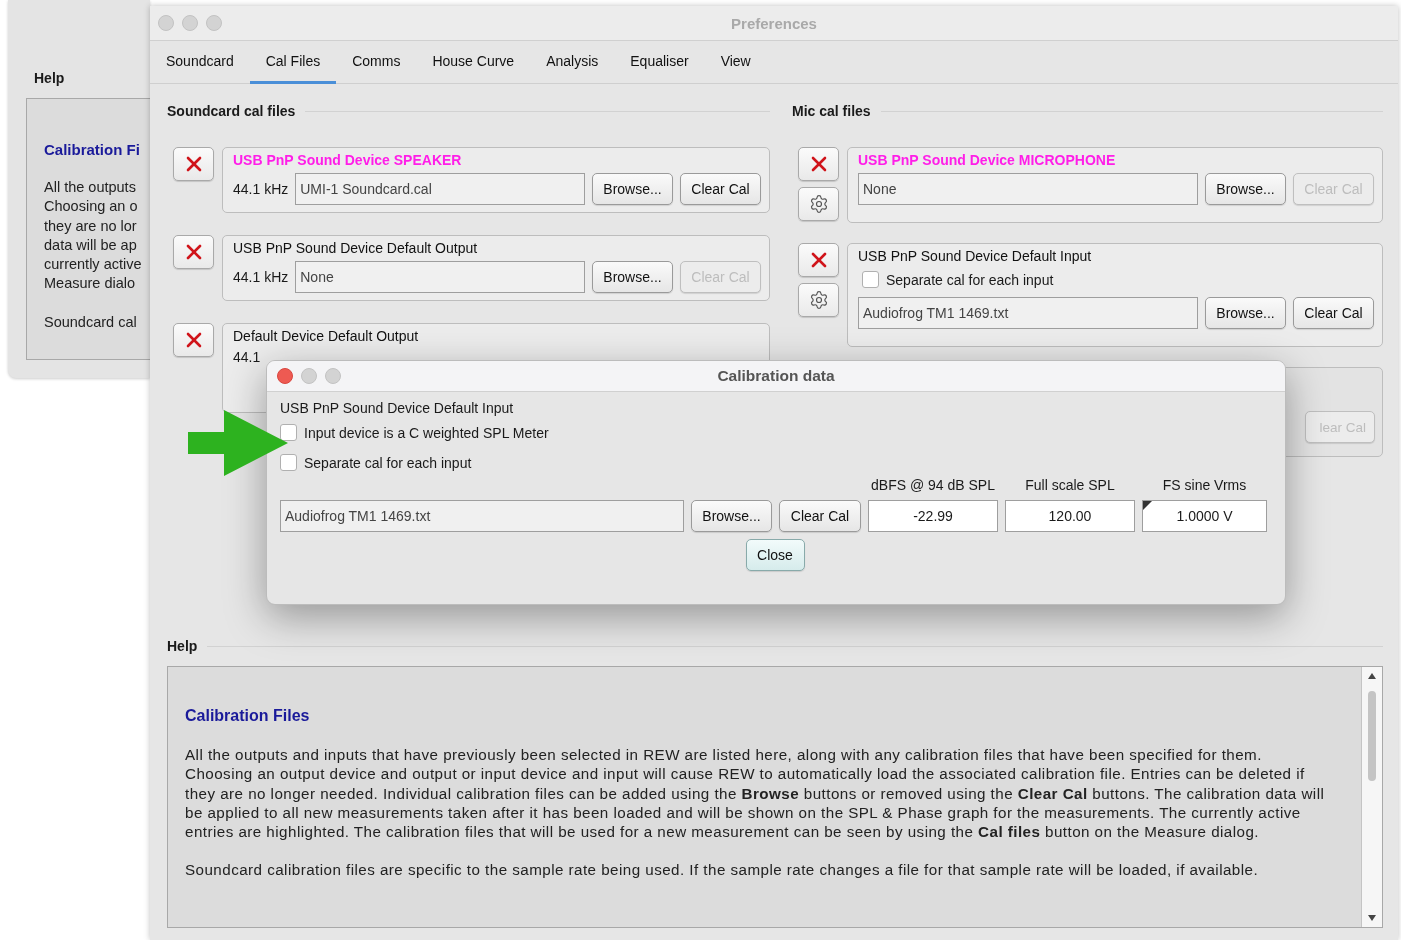 This screenshot has height=940, width=1401. Describe the element at coordinates (722, 870) in the screenshot. I see `help-paragraph: Soundcard calibration files are specific to the sample rate being used. If the sample rate changes a file for that sample rate will be loaded, if available.` at that location.